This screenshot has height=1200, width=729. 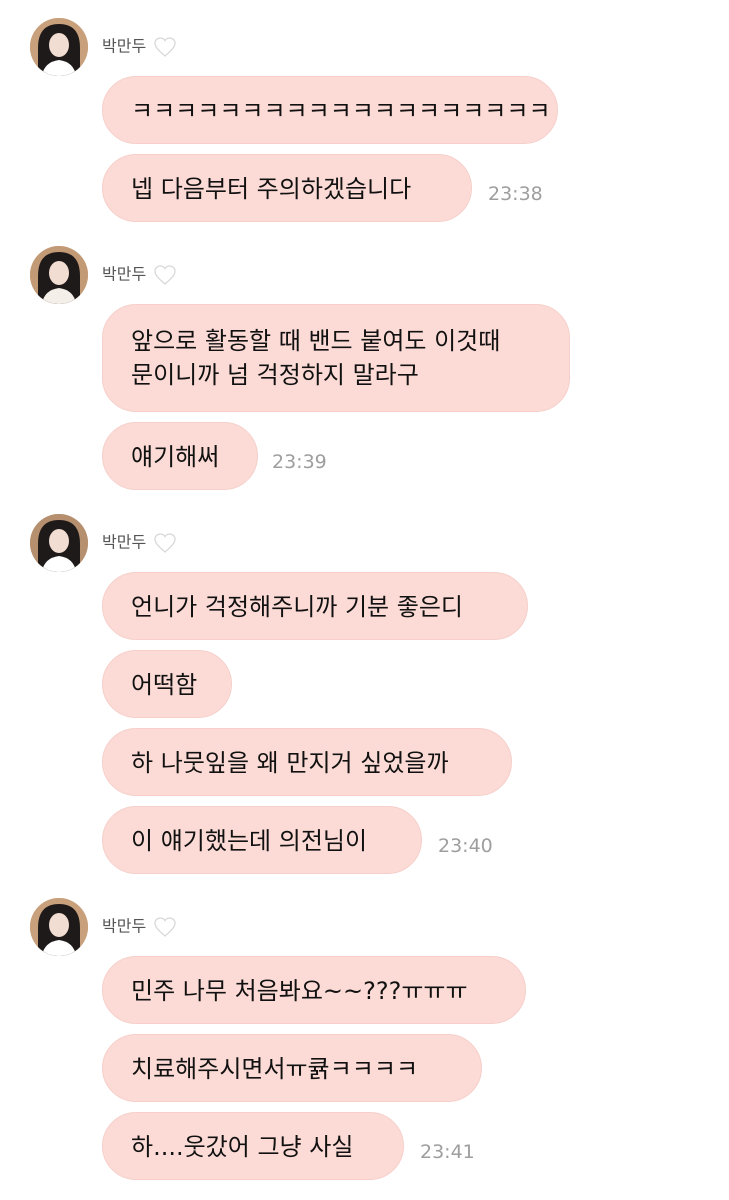 I want to click on message-line: 문이니까 넘 걱정하지 말라구, so click(x=275, y=375).